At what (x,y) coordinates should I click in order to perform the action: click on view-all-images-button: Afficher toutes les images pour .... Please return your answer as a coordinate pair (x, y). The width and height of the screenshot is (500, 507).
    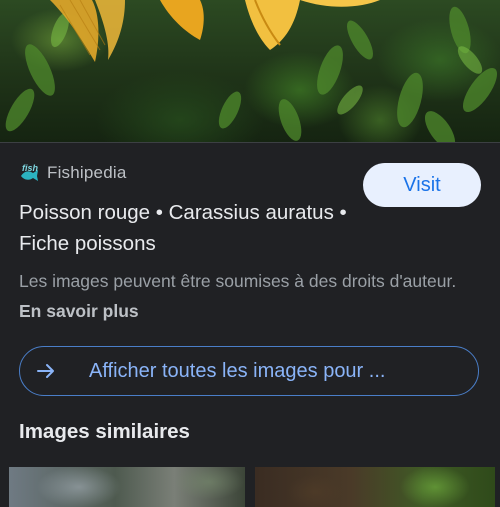
    Looking at the image, I should click on (249, 371).